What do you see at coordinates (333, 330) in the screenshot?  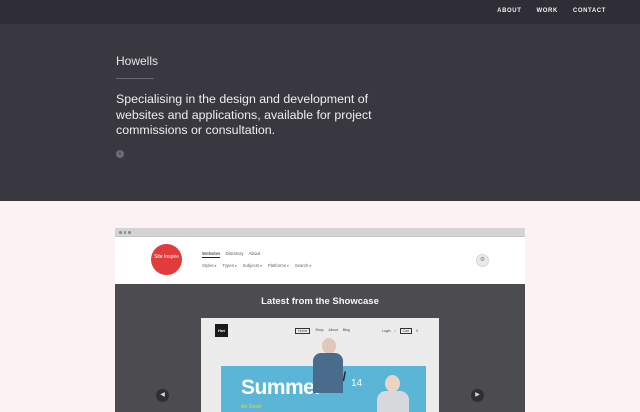 I see `featured-nav-about: About` at bounding box center [333, 330].